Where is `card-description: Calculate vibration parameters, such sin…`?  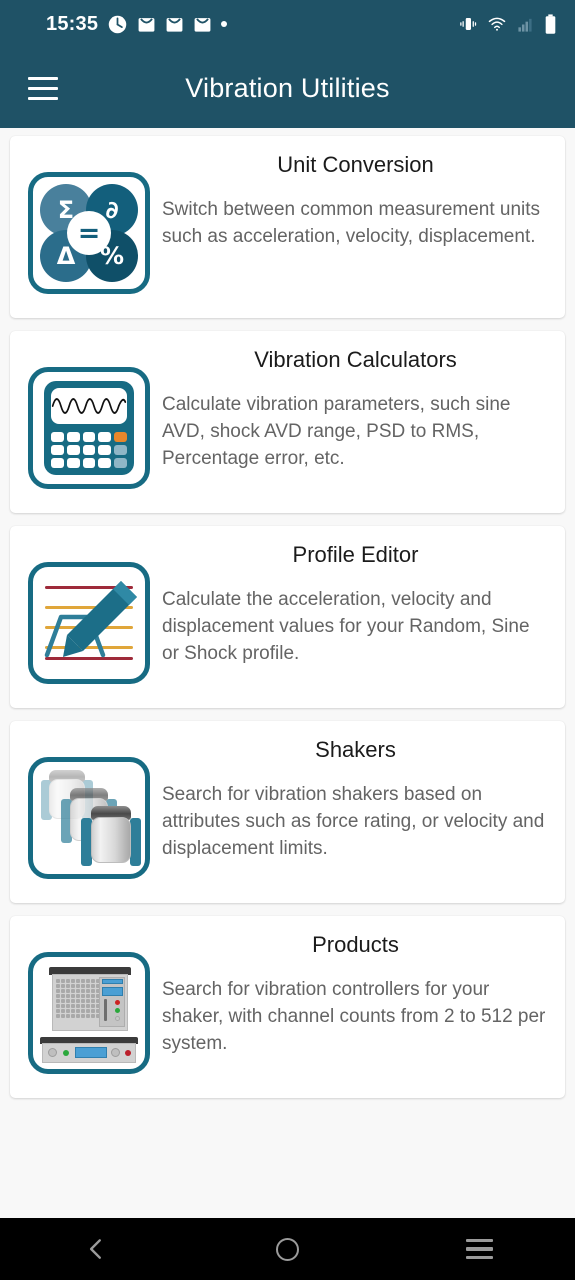
card-description: Calculate vibration parameters, such sin… is located at coordinates (336, 432).